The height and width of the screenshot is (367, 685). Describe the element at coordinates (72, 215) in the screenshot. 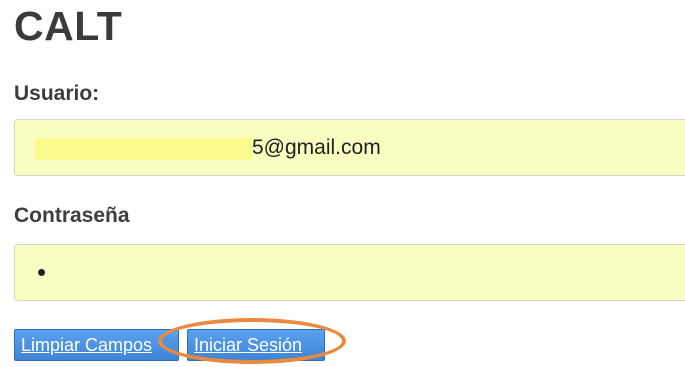

I see `password-label: Contraseña` at that location.